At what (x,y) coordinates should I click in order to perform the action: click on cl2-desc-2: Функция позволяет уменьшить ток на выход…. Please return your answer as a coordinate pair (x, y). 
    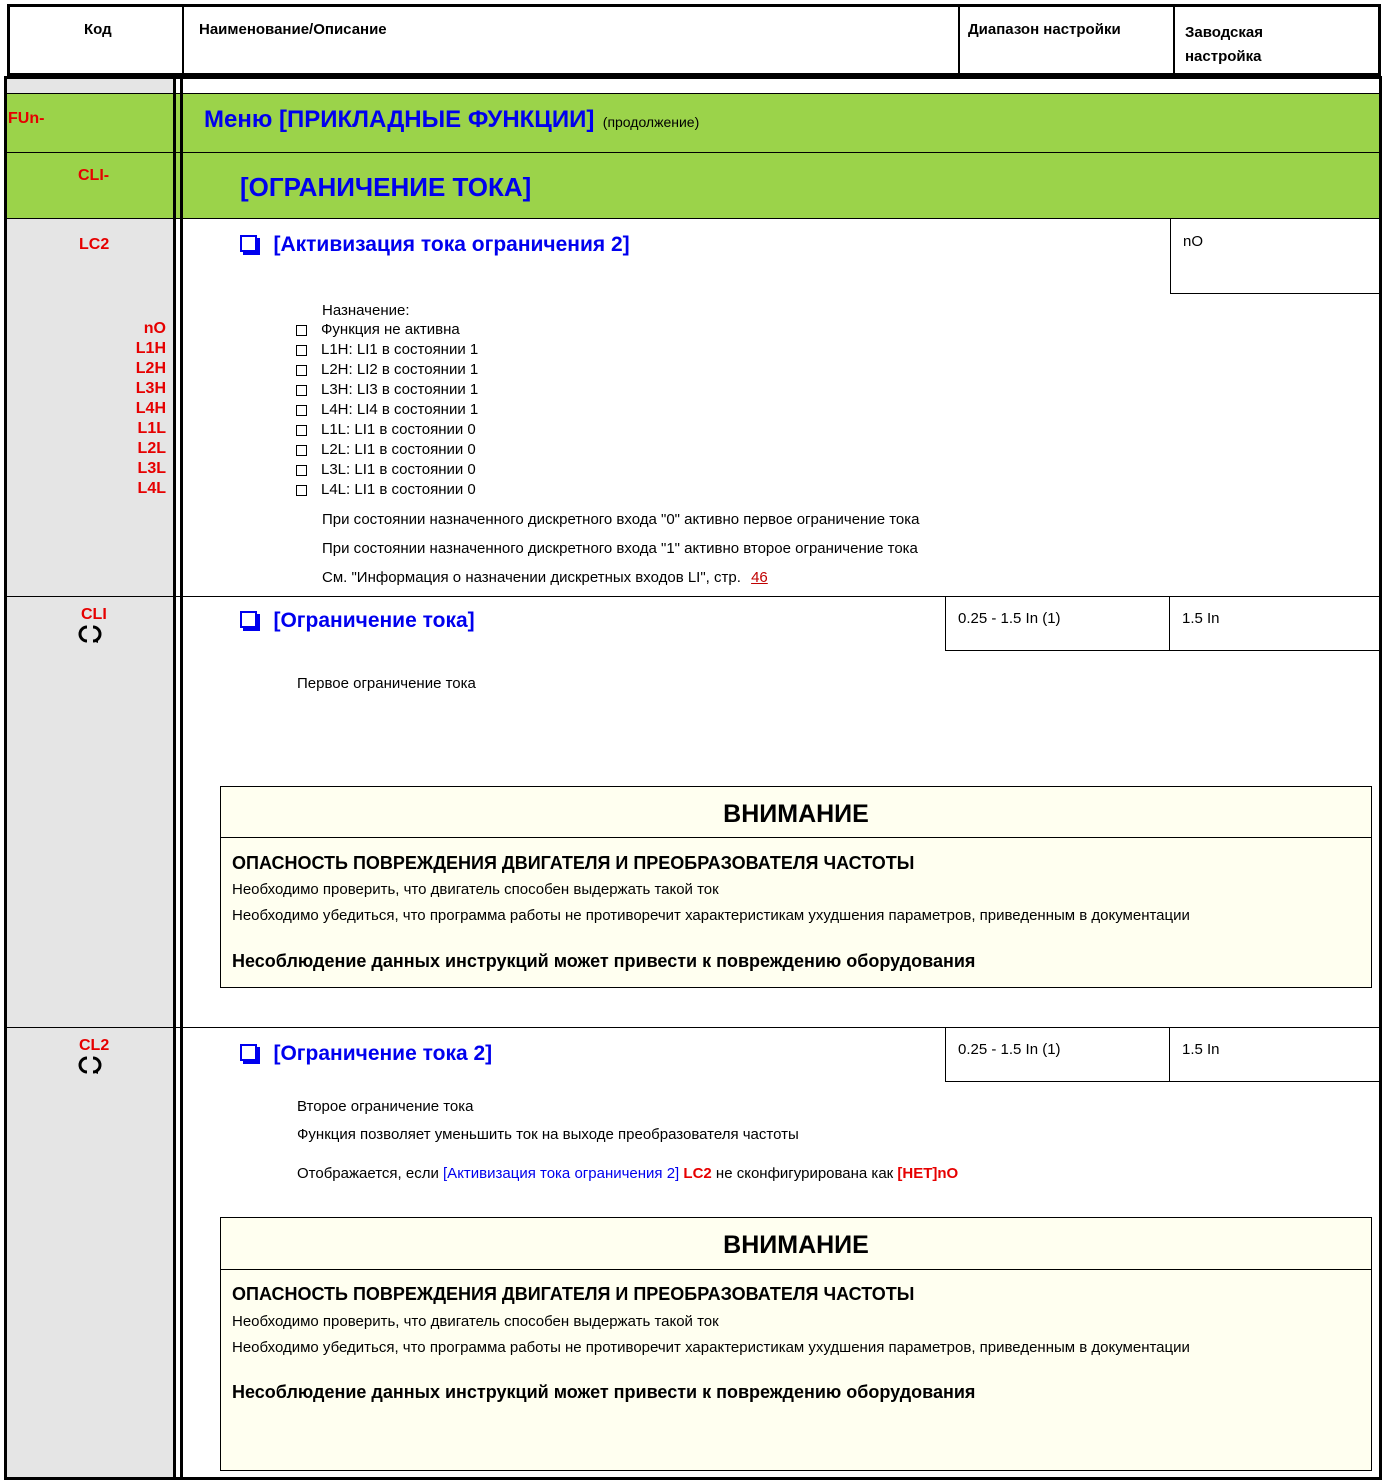
    Looking at the image, I should click on (548, 1134).